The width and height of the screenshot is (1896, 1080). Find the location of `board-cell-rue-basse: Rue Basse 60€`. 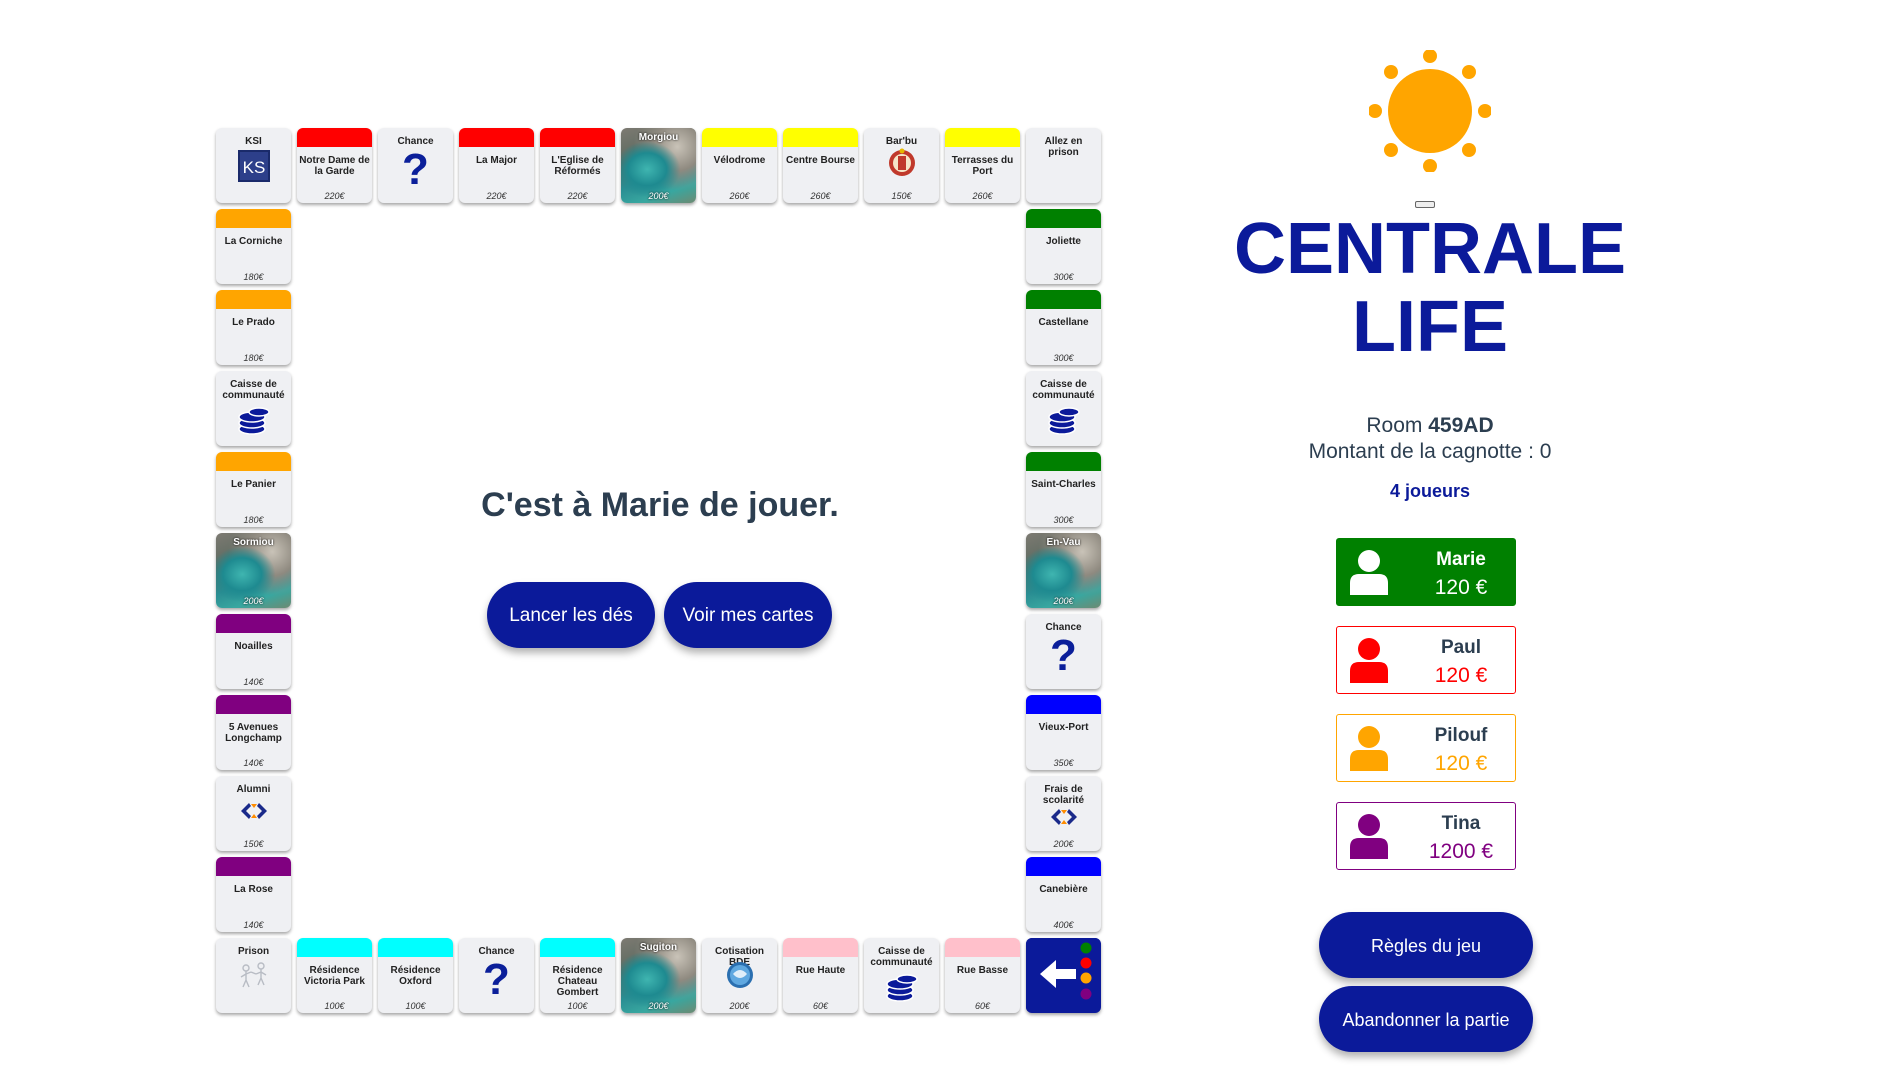

board-cell-rue-basse: Rue Basse 60€ is located at coordinates (982, 975).